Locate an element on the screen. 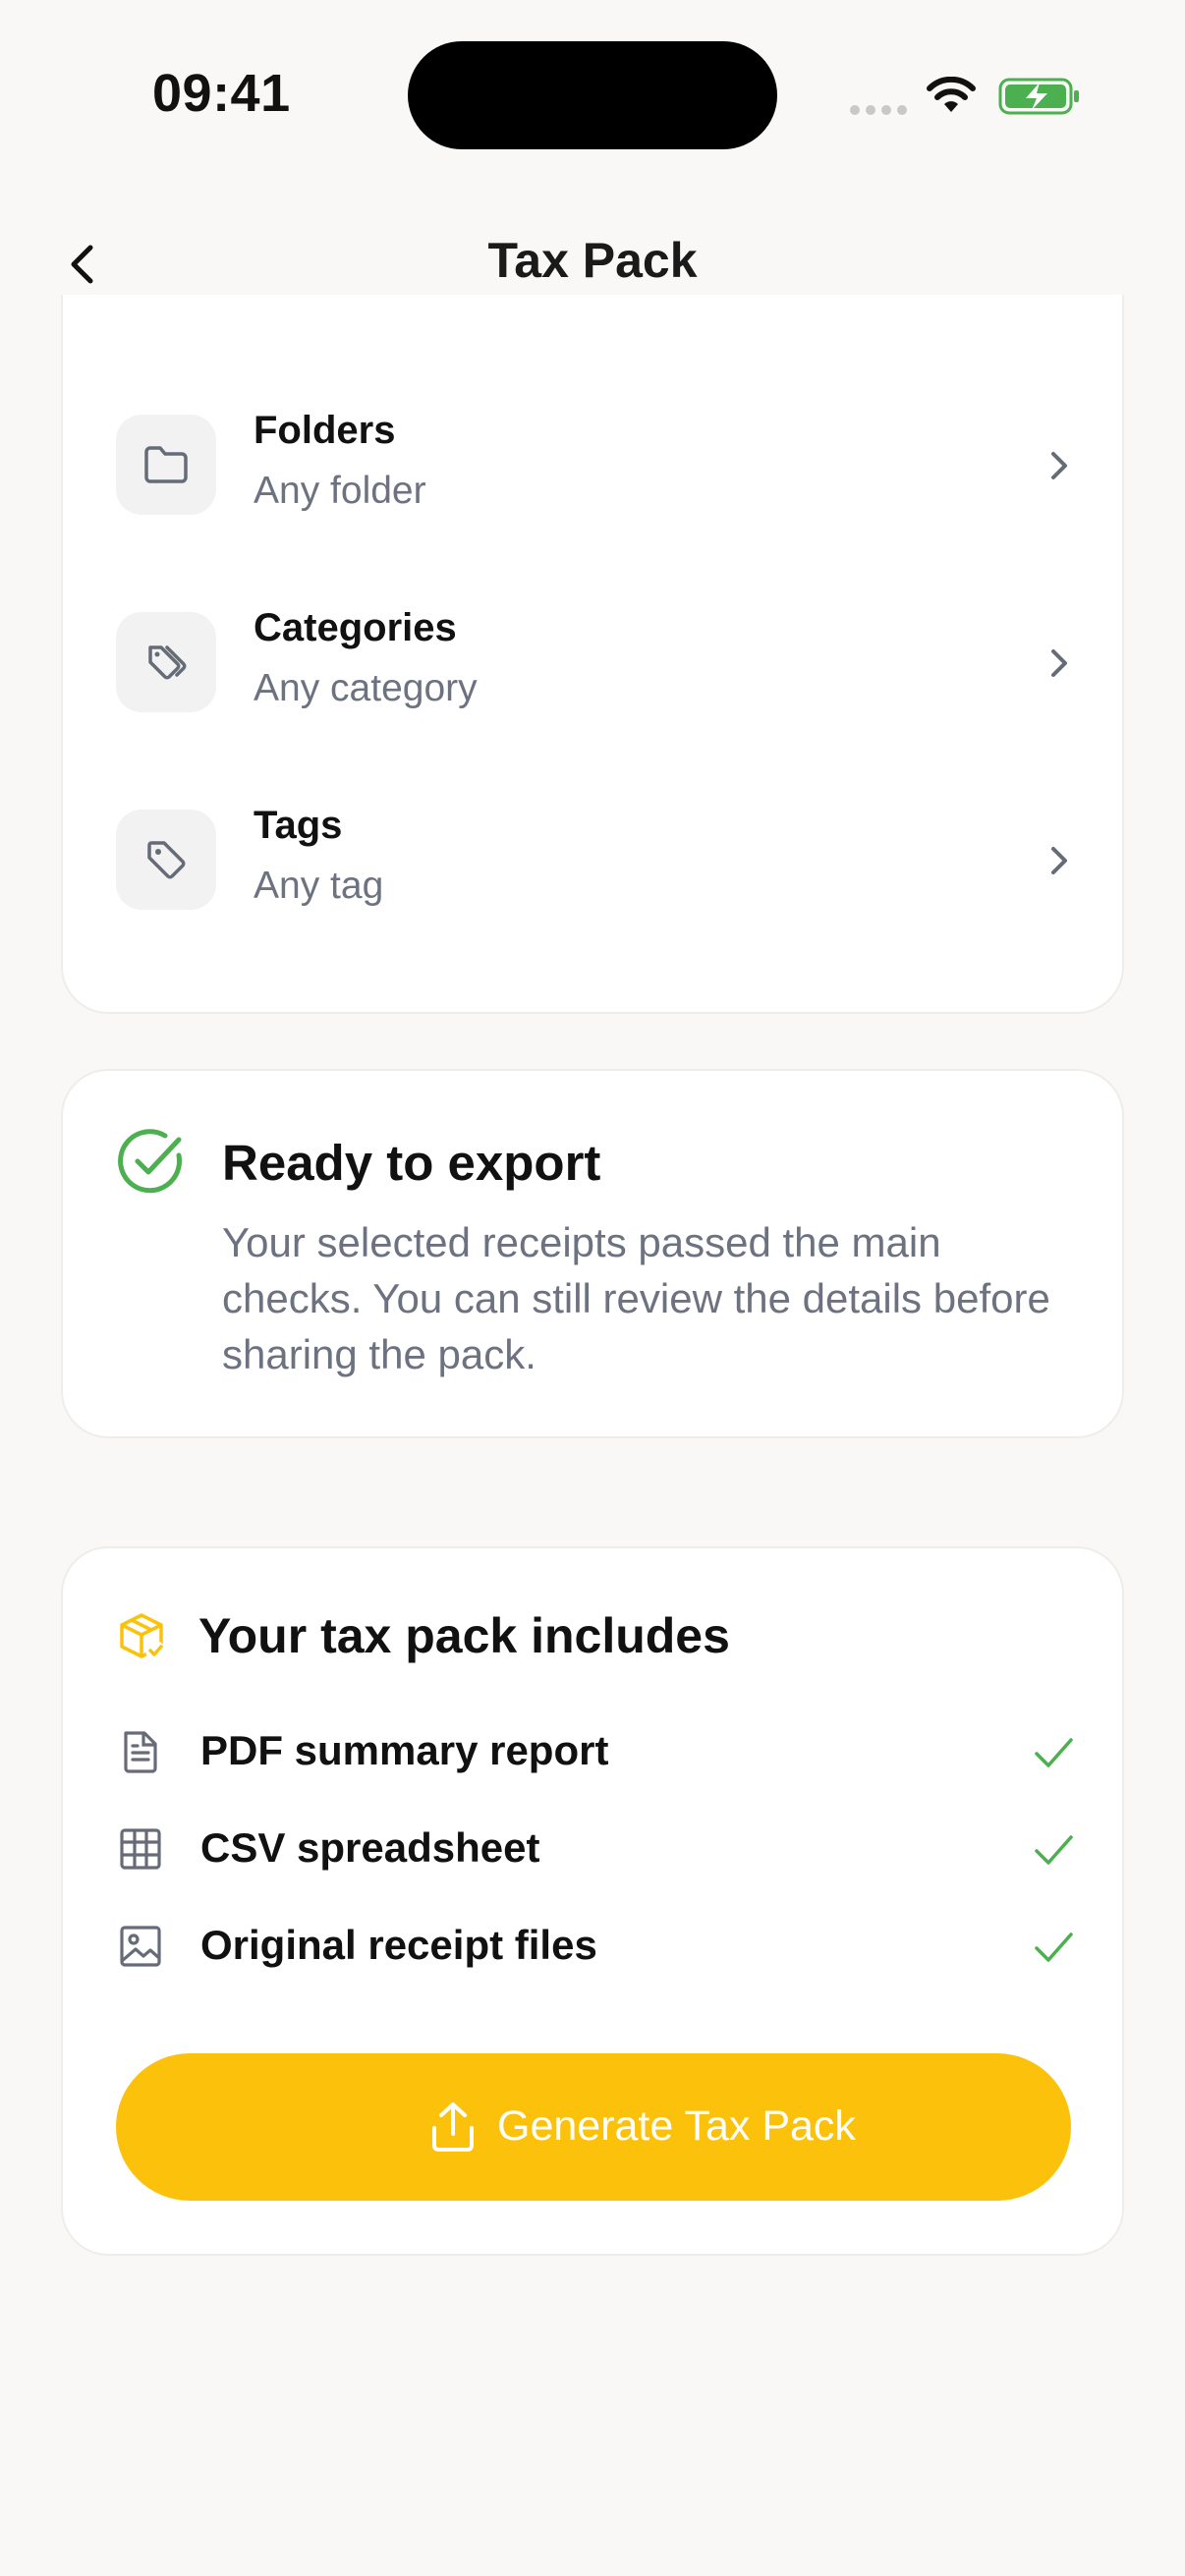 The width and height of the screenshot is (1185, 2576). pack-item: PDF summary report is located at coordinates (596, 1751).